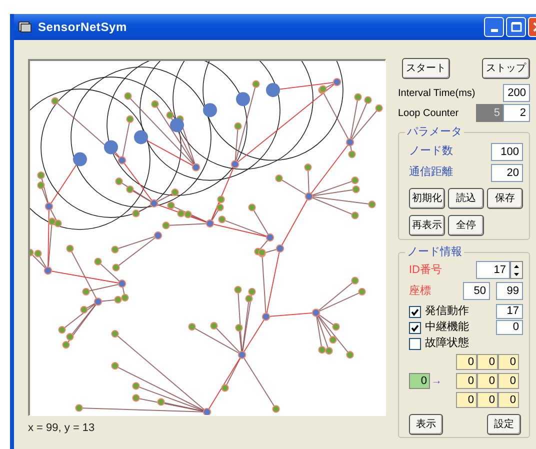  What do you see at coordinates (431, 172) in the screenshot?
I see `parameter-label: 通信距離` at bounding box center [431, 172].